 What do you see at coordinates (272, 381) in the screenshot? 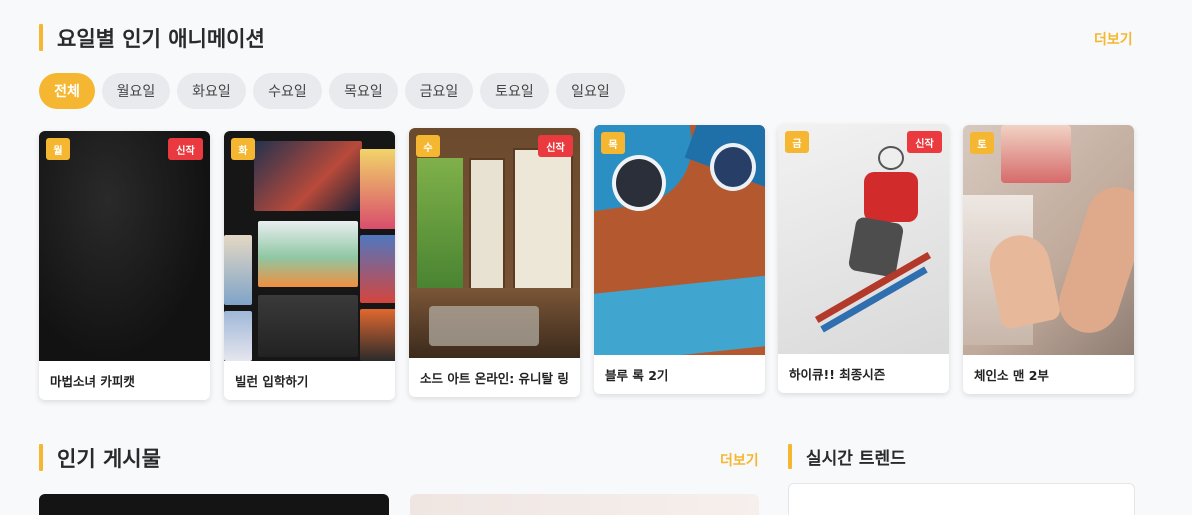
I see `anime-title: 빌런 입학하기` at bounding box center [272, 381].